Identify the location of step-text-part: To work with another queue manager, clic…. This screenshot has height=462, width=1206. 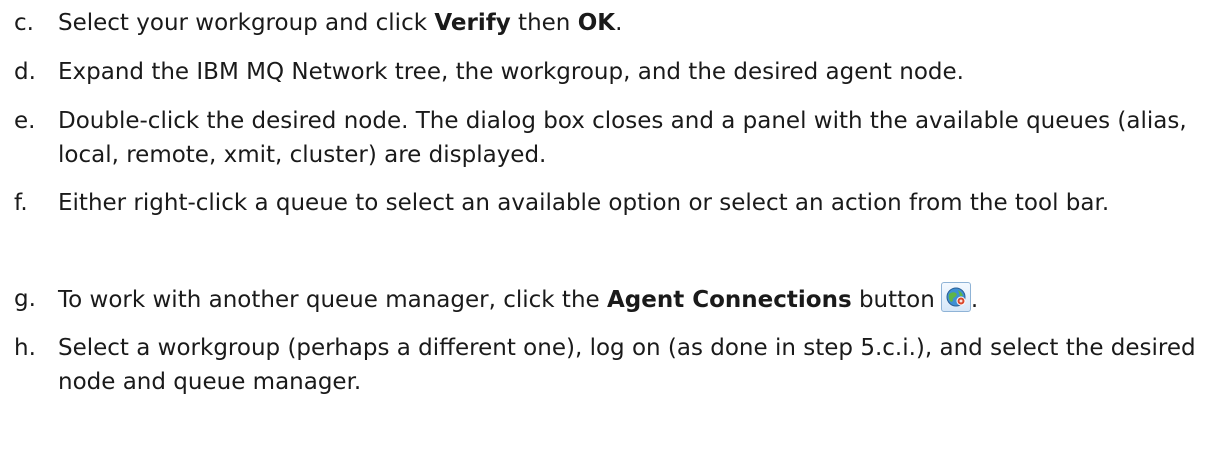
(332, 300).